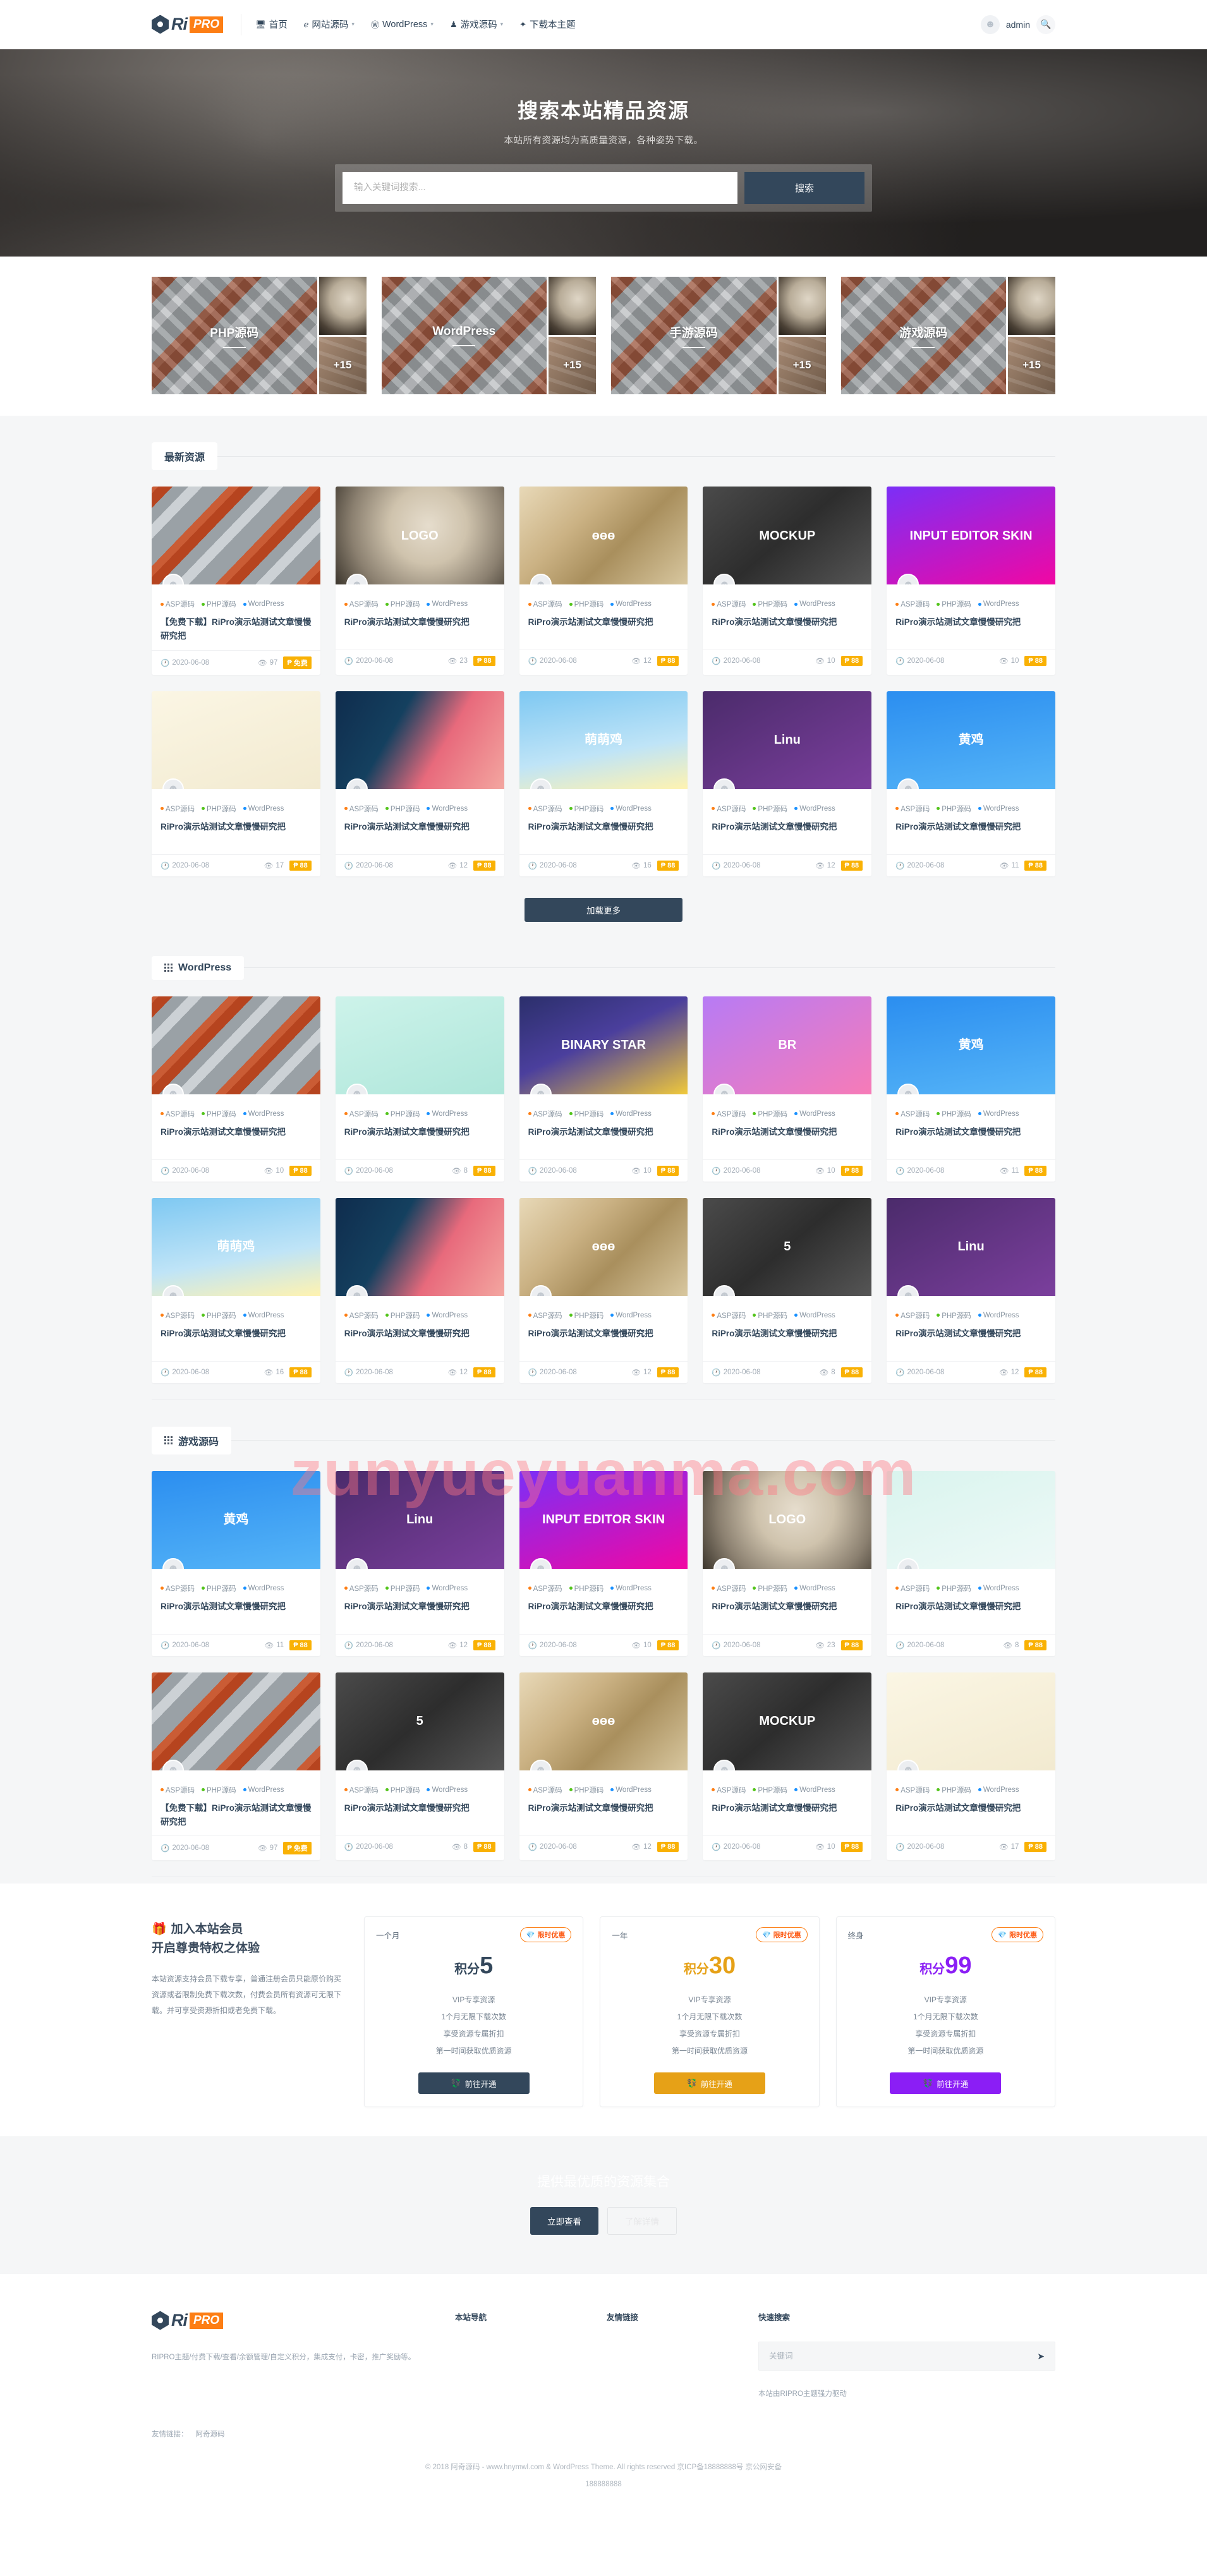  I want to click on category-tile: WordPress +15, so click(489, 335).